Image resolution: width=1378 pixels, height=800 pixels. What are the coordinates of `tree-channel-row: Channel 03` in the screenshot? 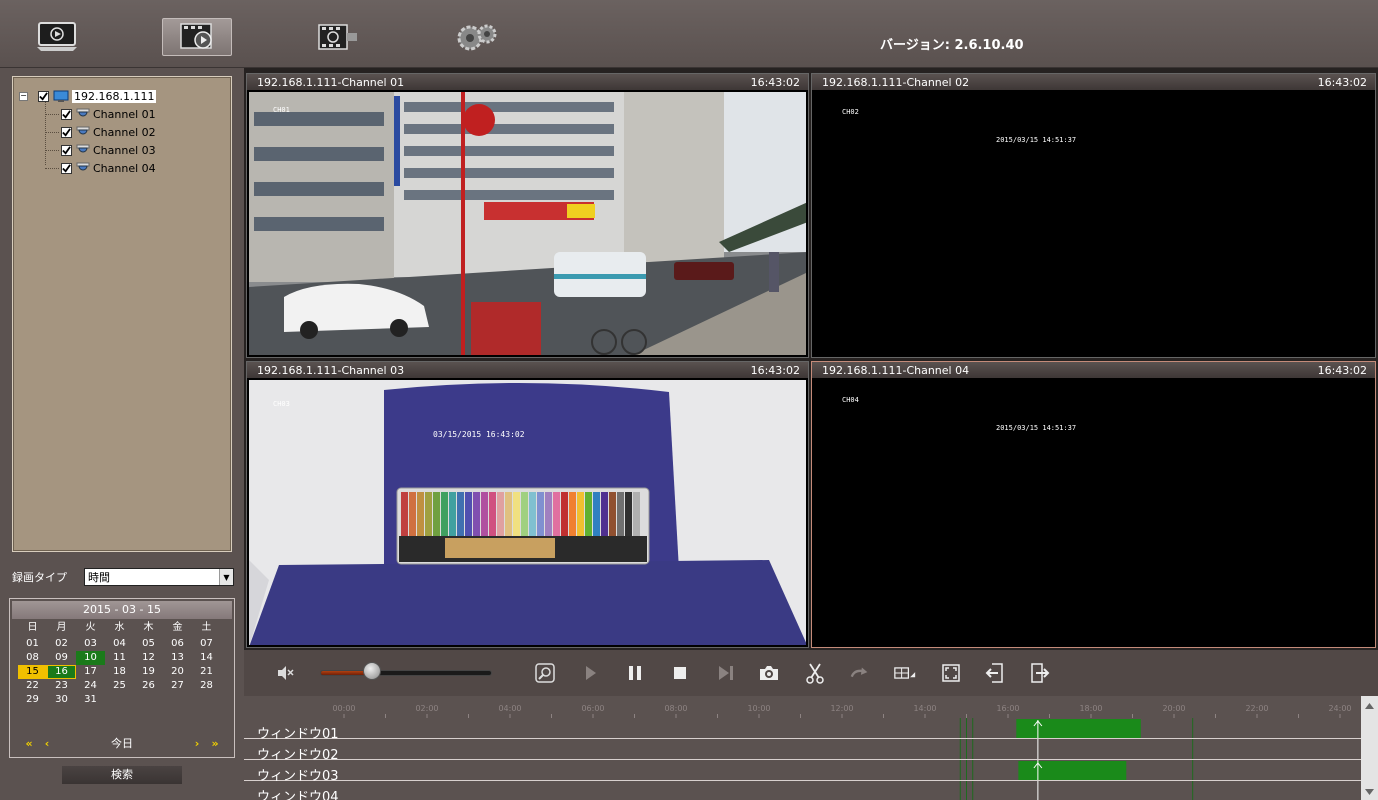 It's located at (100, 150).